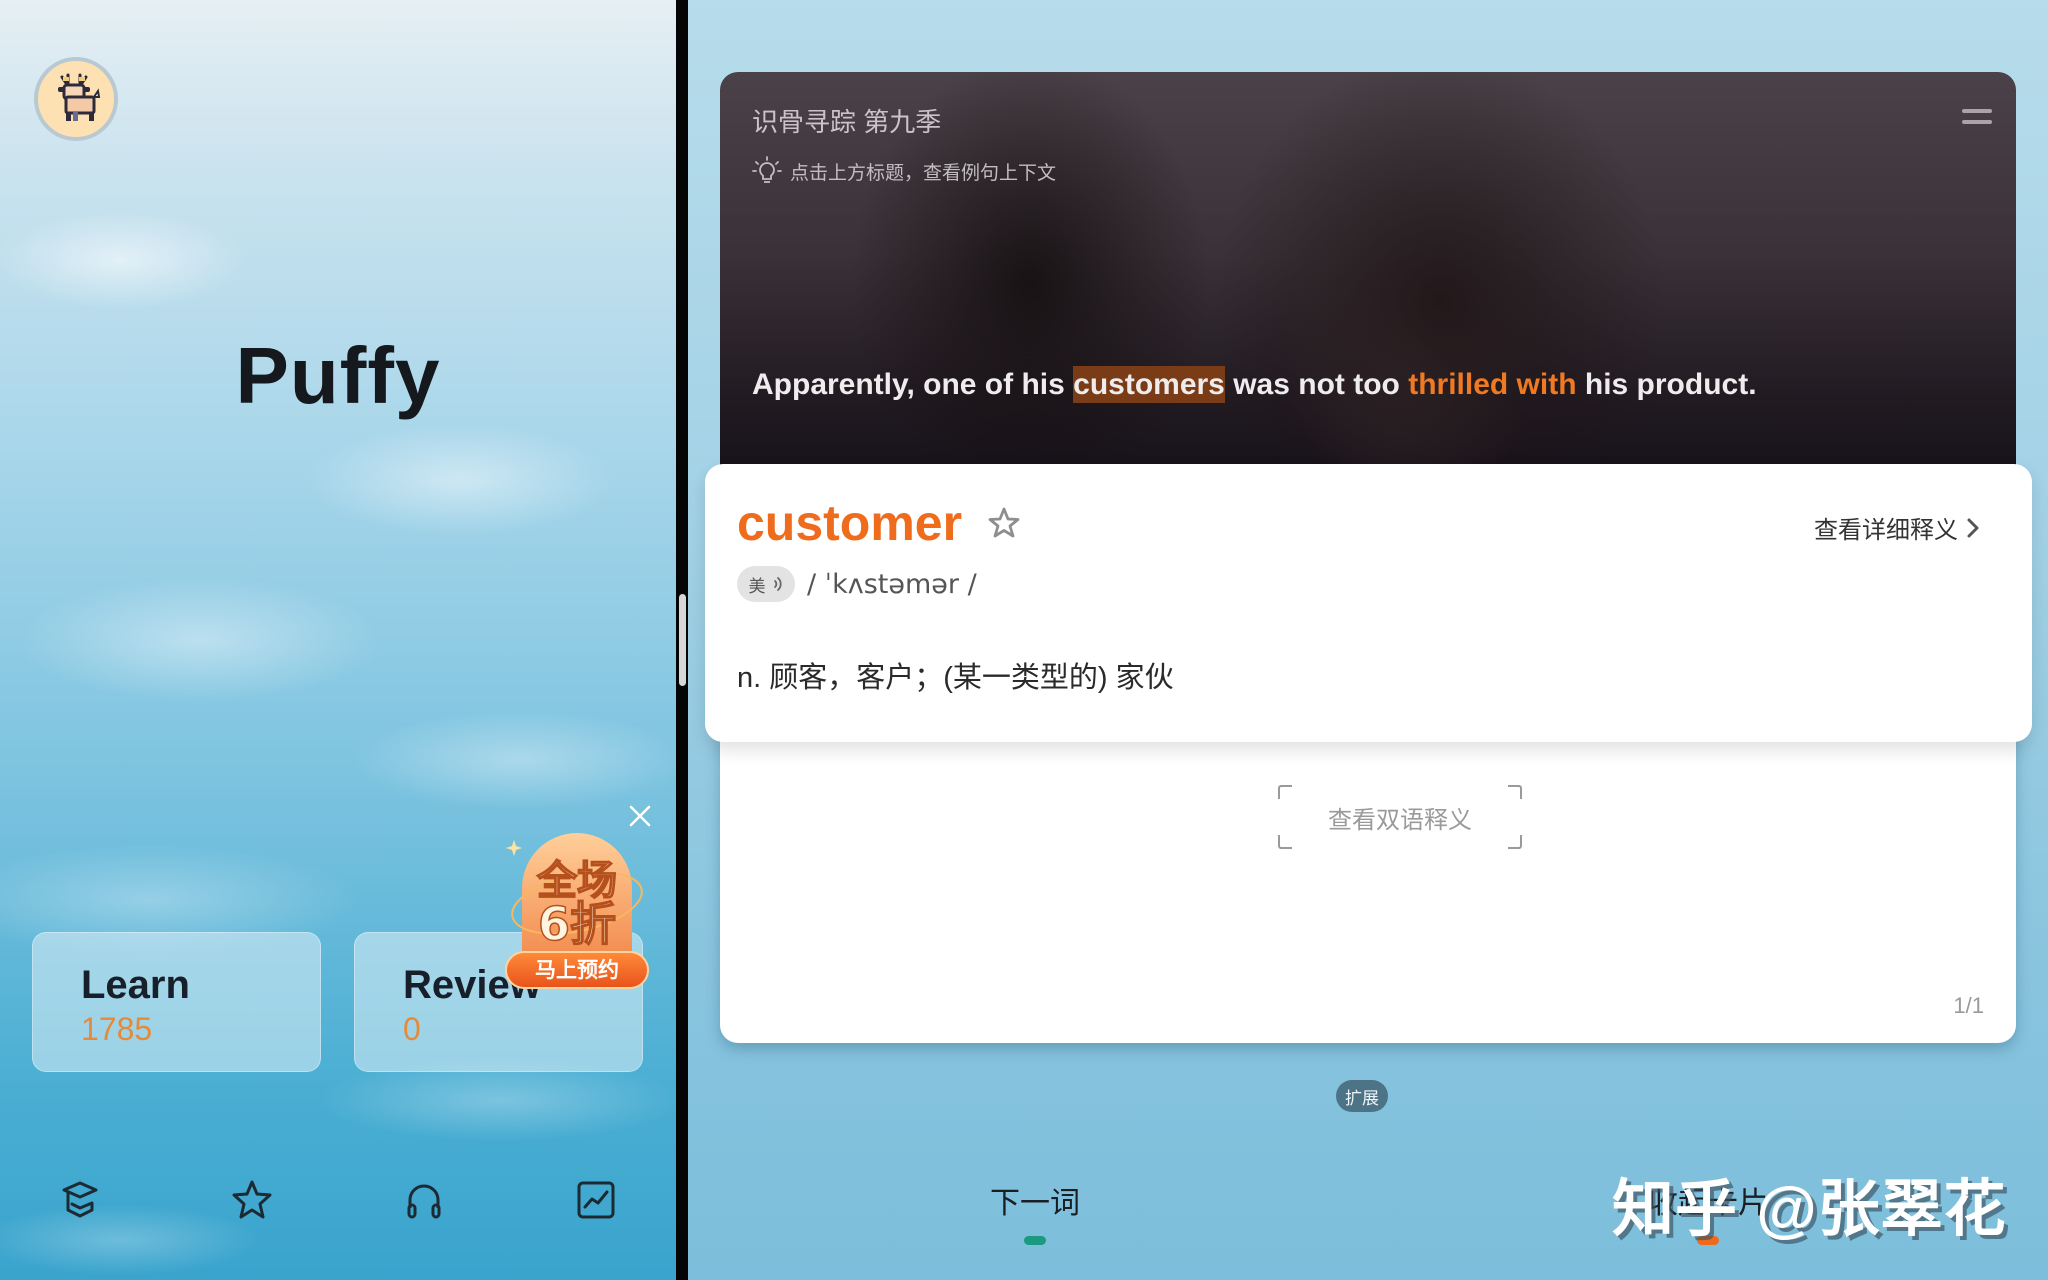 The image size is (2048, 1280). I want to click on phonetic: / ˈkʌstəmər /, so click(892, 584).